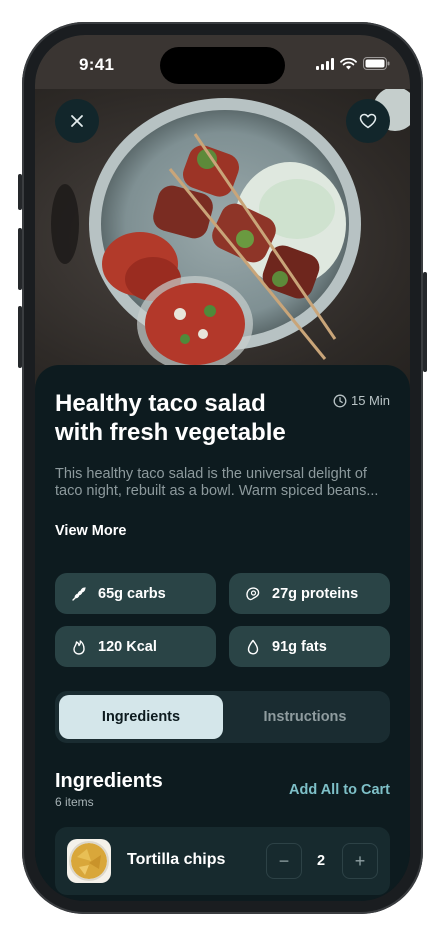  What do you see at coordinates (425, 322) in the screenshot?
I see `power-button` at bounding box center [425, 322].